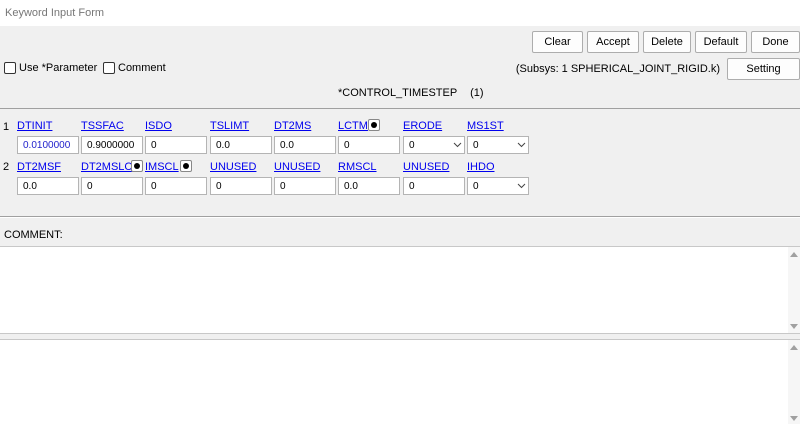  Describe the element at coordinates (229, 126) in the screenshot. I see `field-label-tslimt: TSLIMT` at that location.